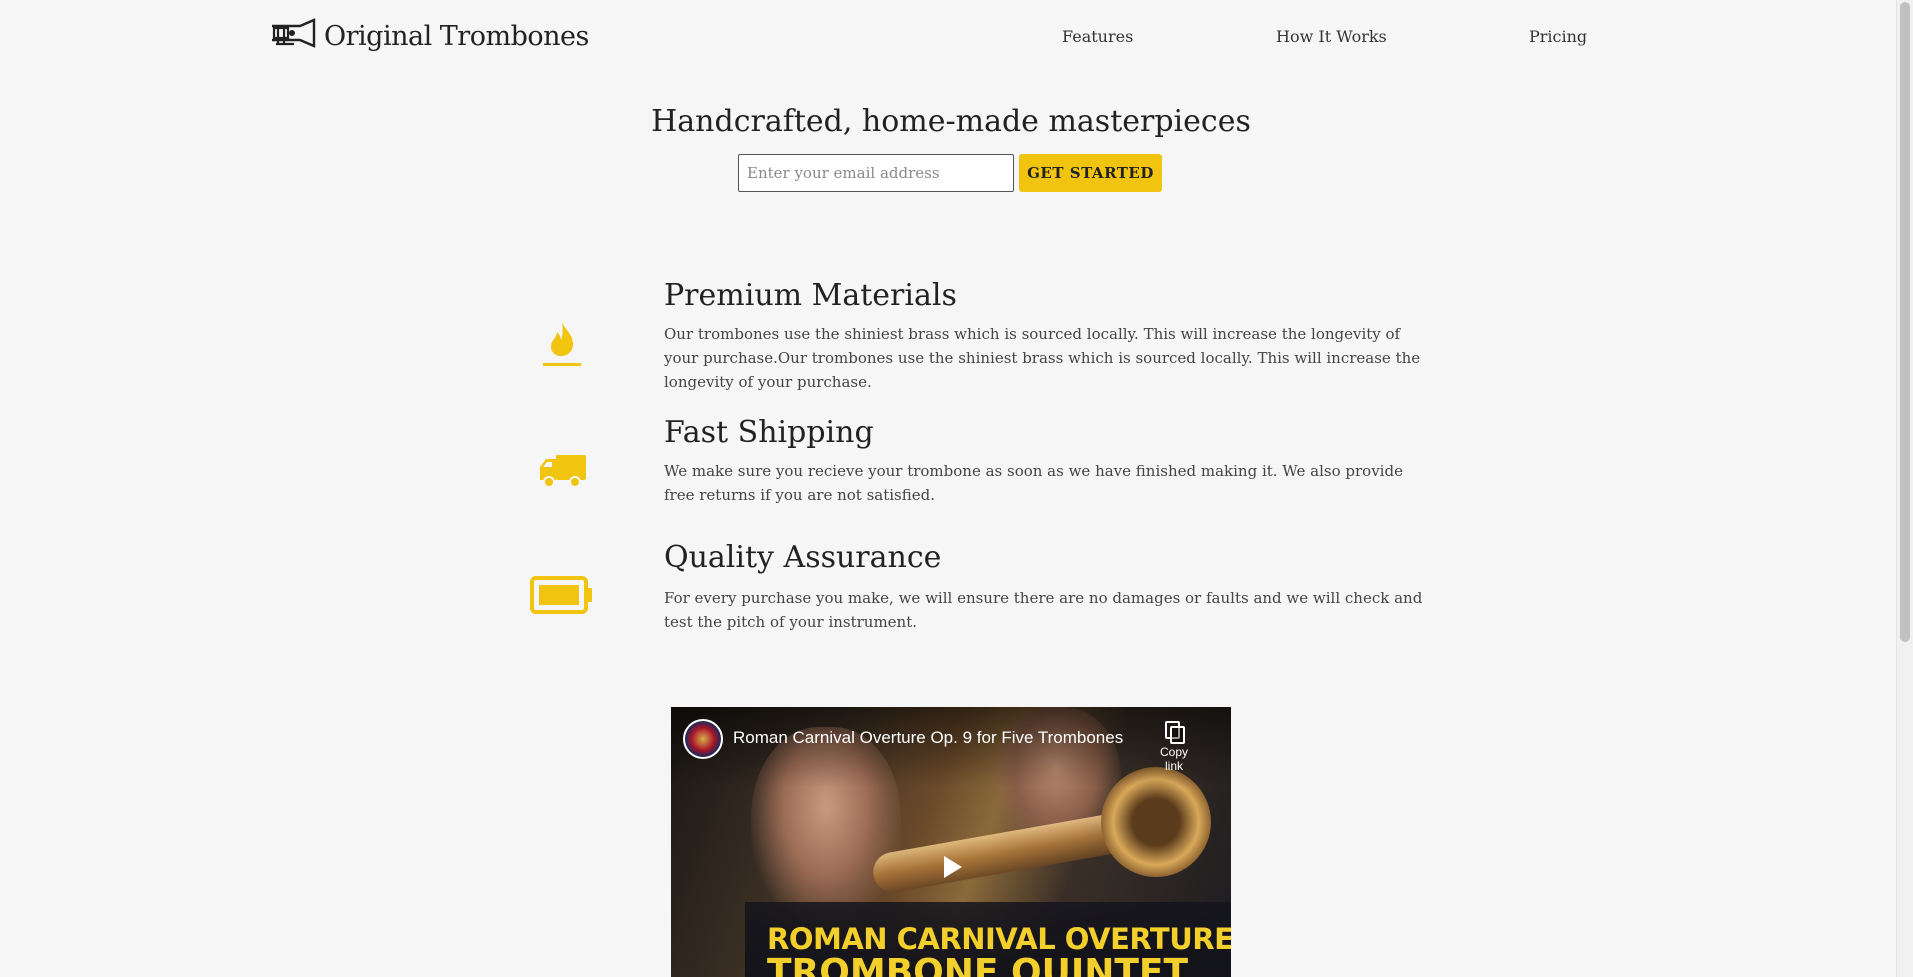 This screenshot has width=1913, height=977. I want to click on channel-avatar, so click(703, 739).